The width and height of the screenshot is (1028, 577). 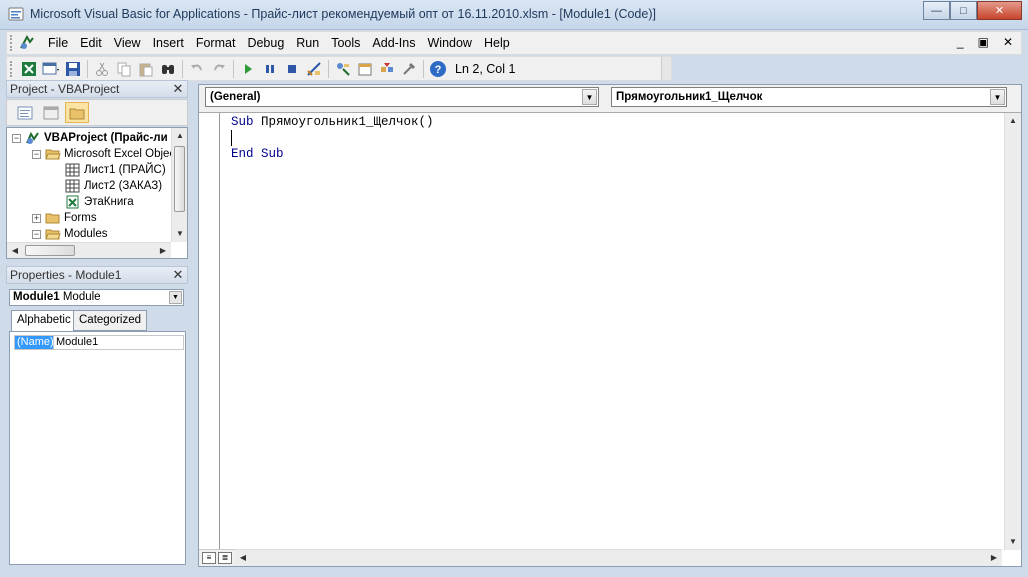 What do you see at coordinates (343, 122) in the screenshot?
I see `code-text: Прямоугольник1_Щелчок()` at bounding box center [343, 122].